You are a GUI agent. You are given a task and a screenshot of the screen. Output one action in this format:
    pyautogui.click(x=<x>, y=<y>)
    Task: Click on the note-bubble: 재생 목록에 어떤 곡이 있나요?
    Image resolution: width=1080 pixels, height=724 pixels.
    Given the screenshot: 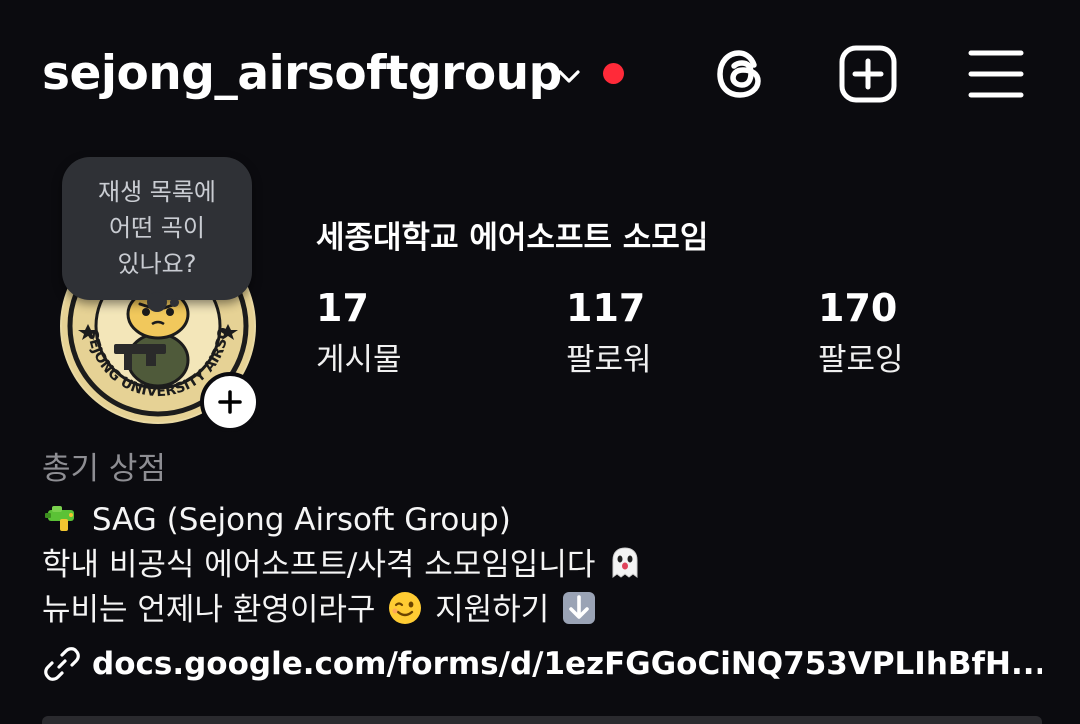 What is the action you would take?
    pyautogui.click(x=157, y=228)
    